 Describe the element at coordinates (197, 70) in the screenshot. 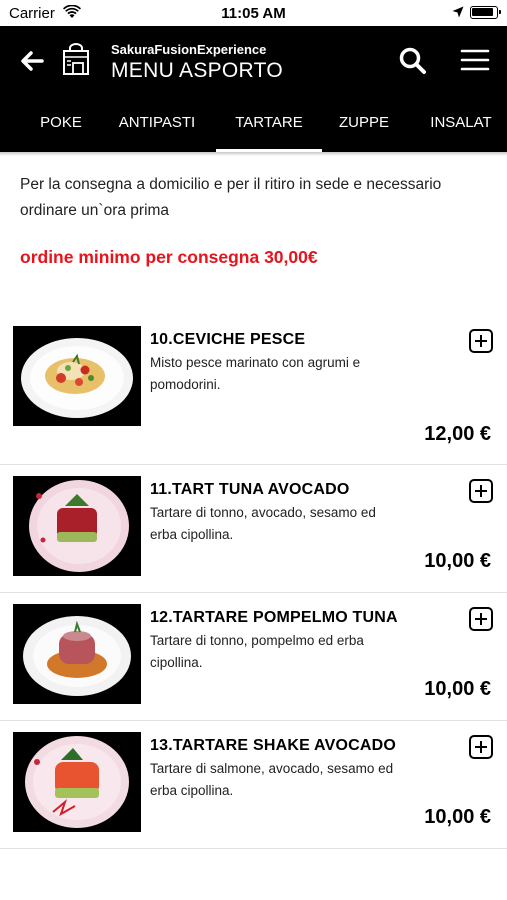

I see `page-title: MENU ASPORTO` at that location.